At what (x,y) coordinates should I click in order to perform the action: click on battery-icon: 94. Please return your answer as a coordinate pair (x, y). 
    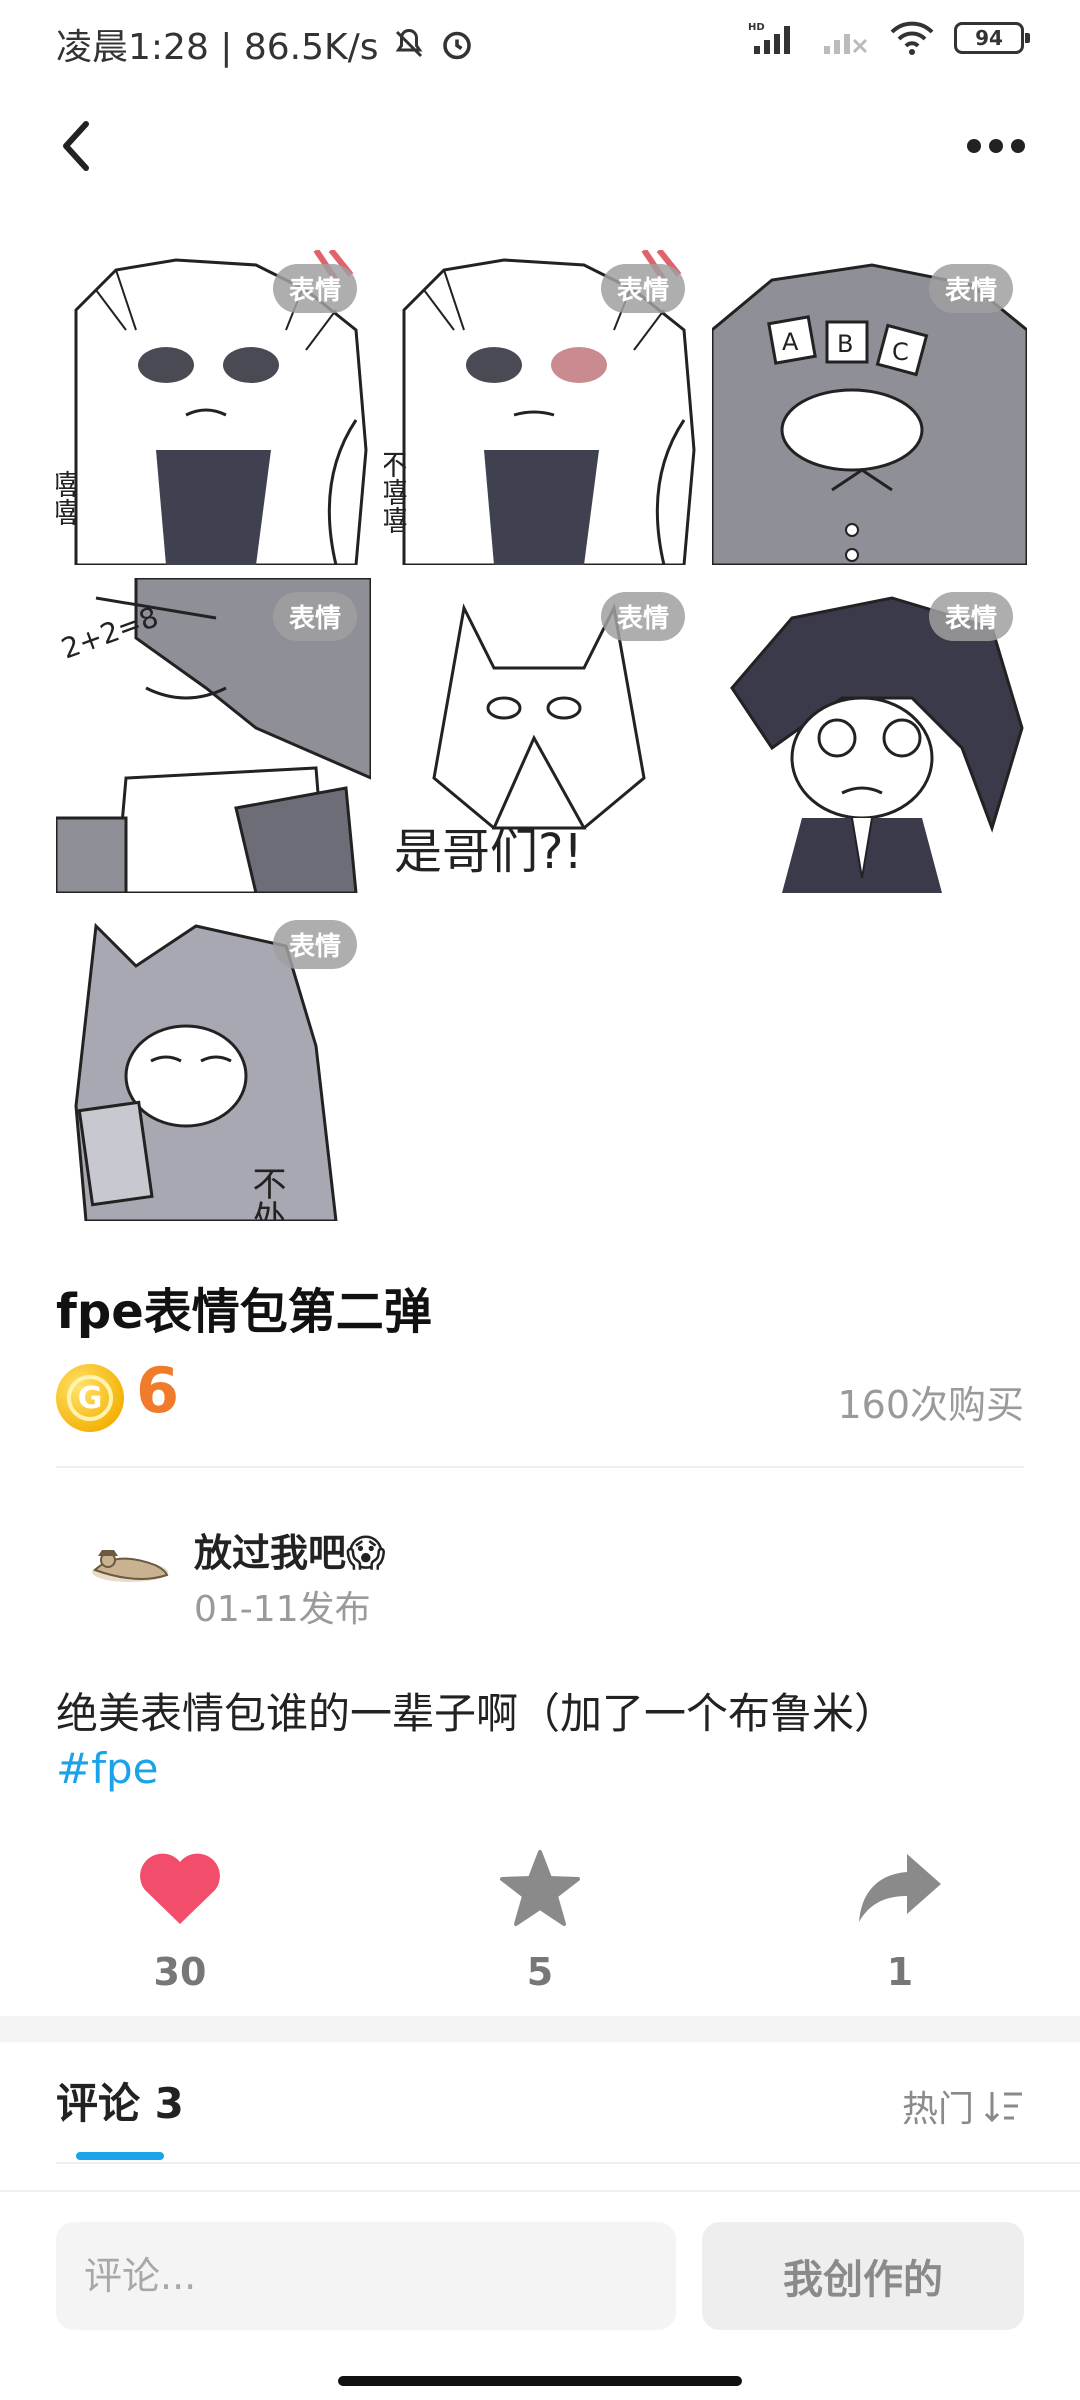
    Looking at the image, I should click on (992, 38).